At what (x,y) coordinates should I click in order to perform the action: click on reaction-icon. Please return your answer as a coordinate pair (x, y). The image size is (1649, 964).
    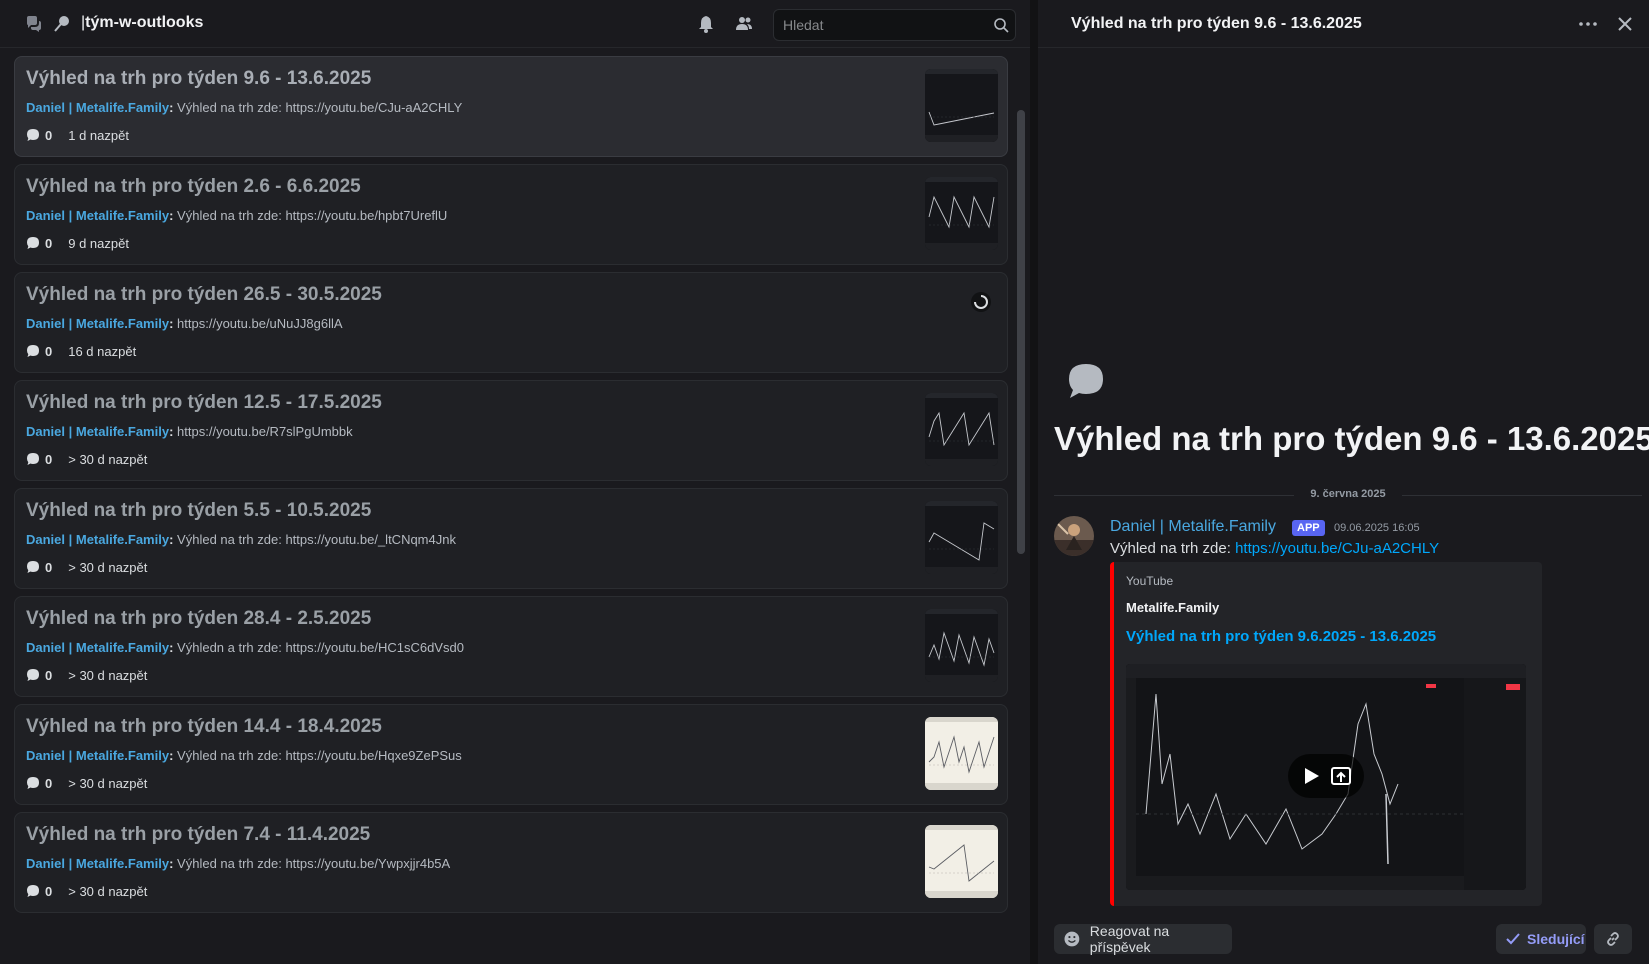
    Looking at the image, I should click on (1072, 939).